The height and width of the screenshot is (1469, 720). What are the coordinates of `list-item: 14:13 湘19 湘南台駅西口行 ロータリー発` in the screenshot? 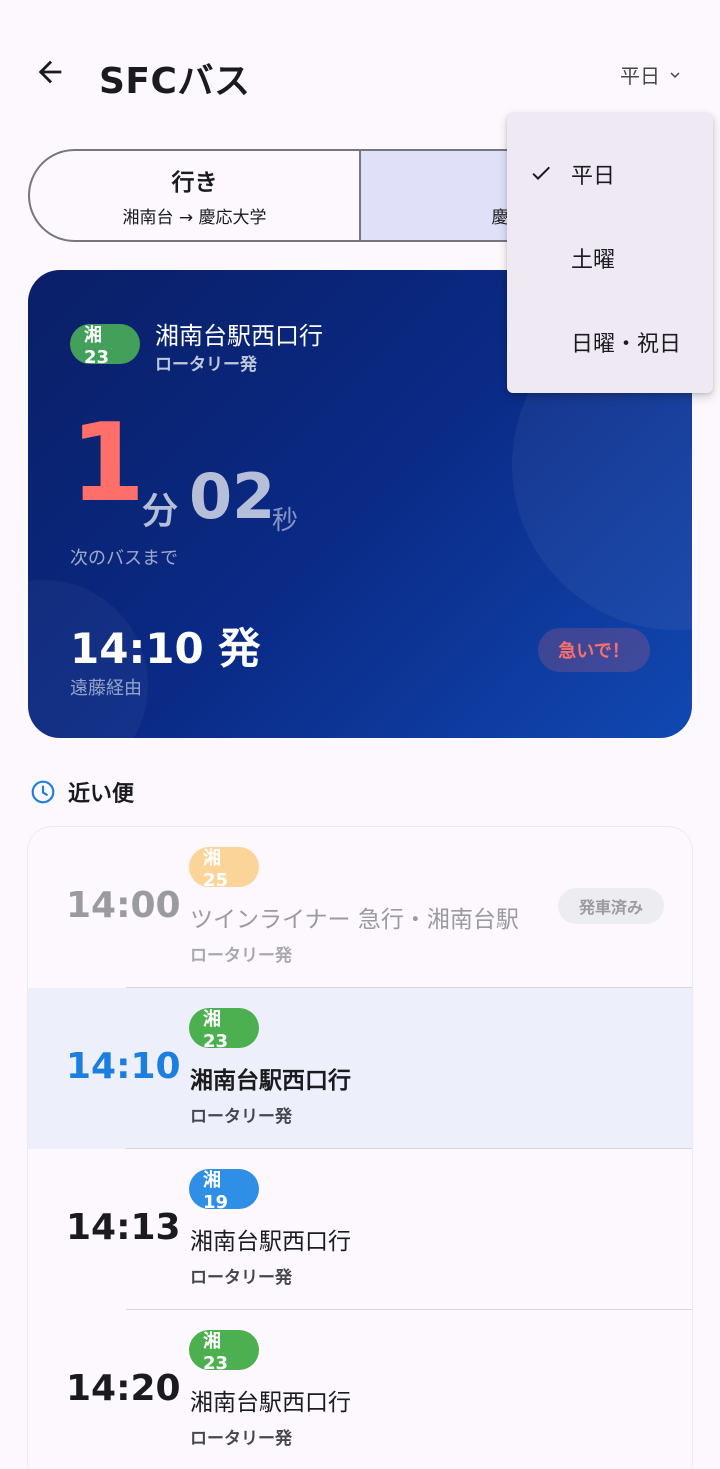 It's located at (360, 1229).